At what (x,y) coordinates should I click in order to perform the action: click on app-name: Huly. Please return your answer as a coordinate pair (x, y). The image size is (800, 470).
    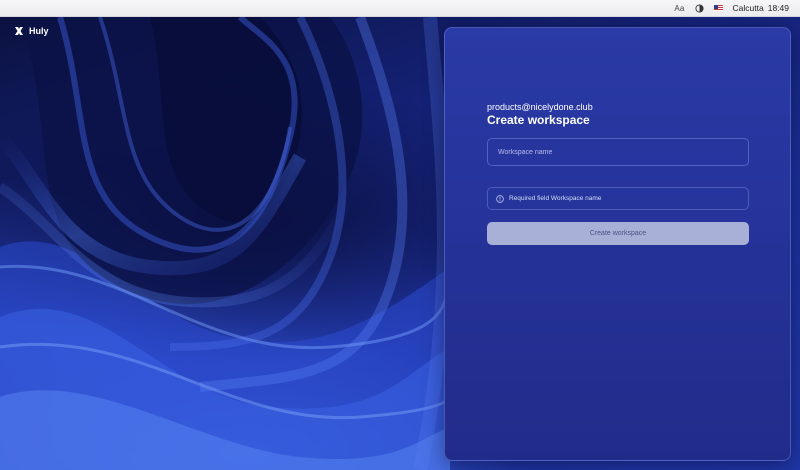
    Looking at the image, I should click on (39, 31).